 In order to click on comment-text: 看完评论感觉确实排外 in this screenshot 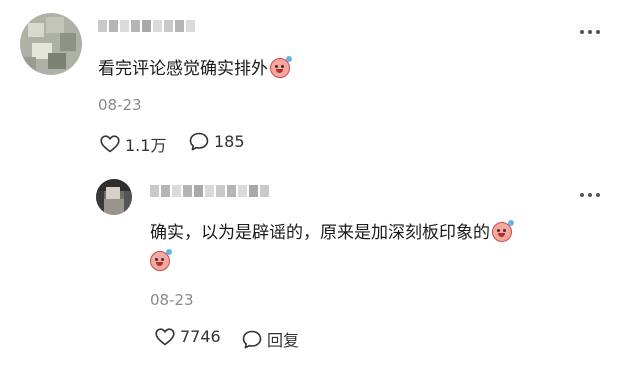, I will do `click(195, 69)`.